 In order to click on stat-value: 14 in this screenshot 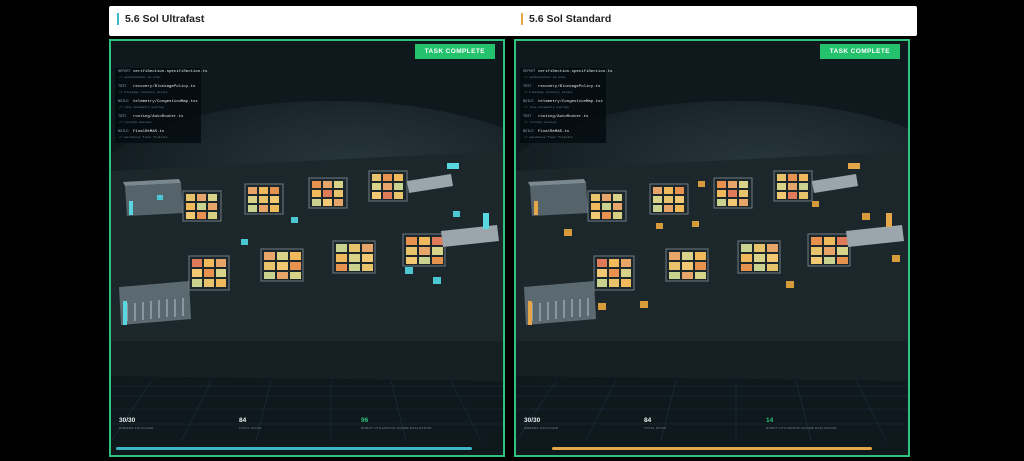, I will do `click(770, 420)`.